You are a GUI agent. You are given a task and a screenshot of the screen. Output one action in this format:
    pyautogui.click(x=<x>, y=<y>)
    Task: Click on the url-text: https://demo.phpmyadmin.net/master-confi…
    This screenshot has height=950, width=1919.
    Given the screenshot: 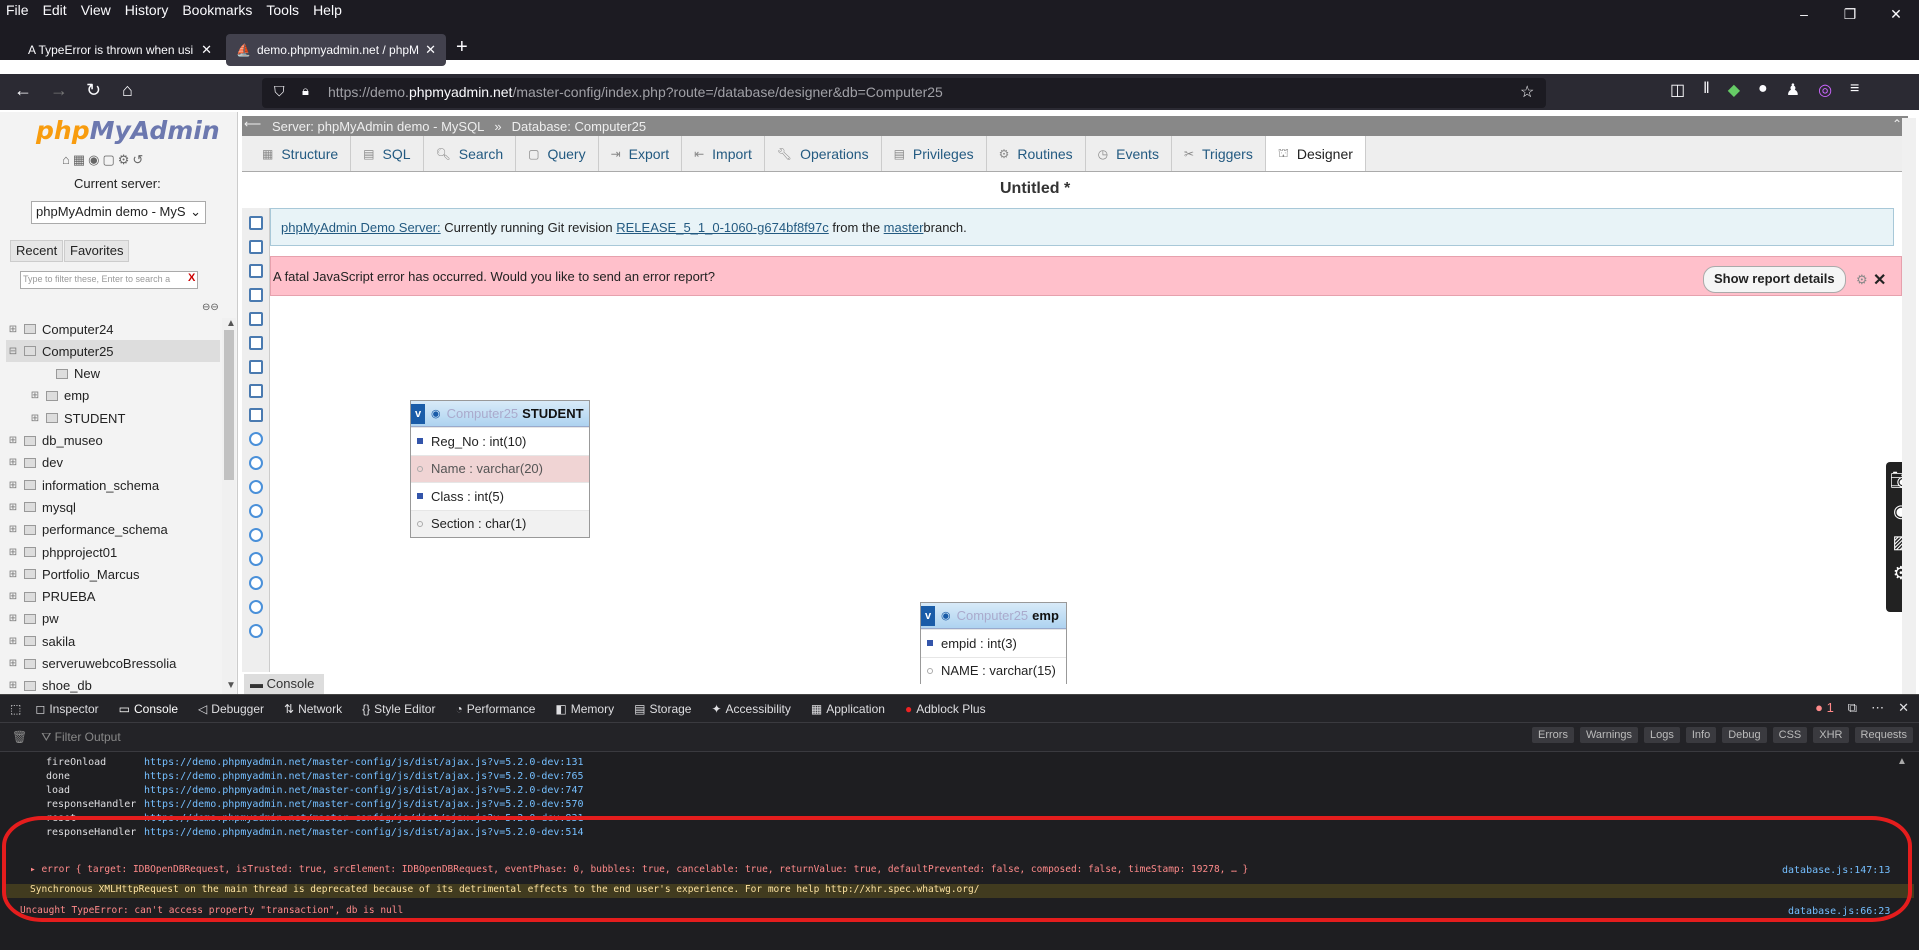 What is the action you would take?
    pyautogui.click(x=635, y=92)
    